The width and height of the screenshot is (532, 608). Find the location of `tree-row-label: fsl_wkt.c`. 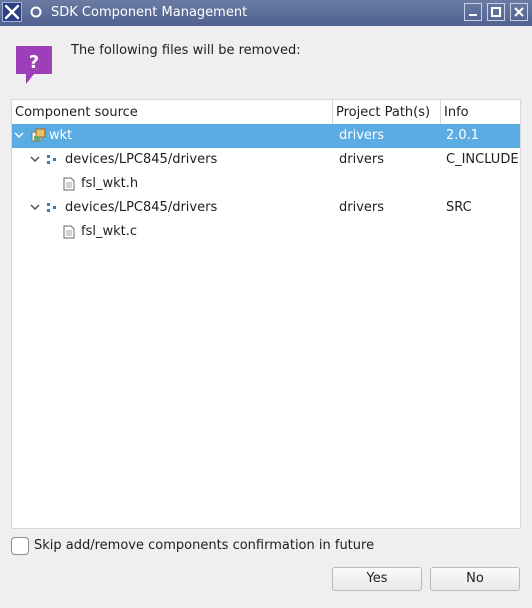

tree-row-label: fsl_wkt.c is located at coordinates (109, 231).